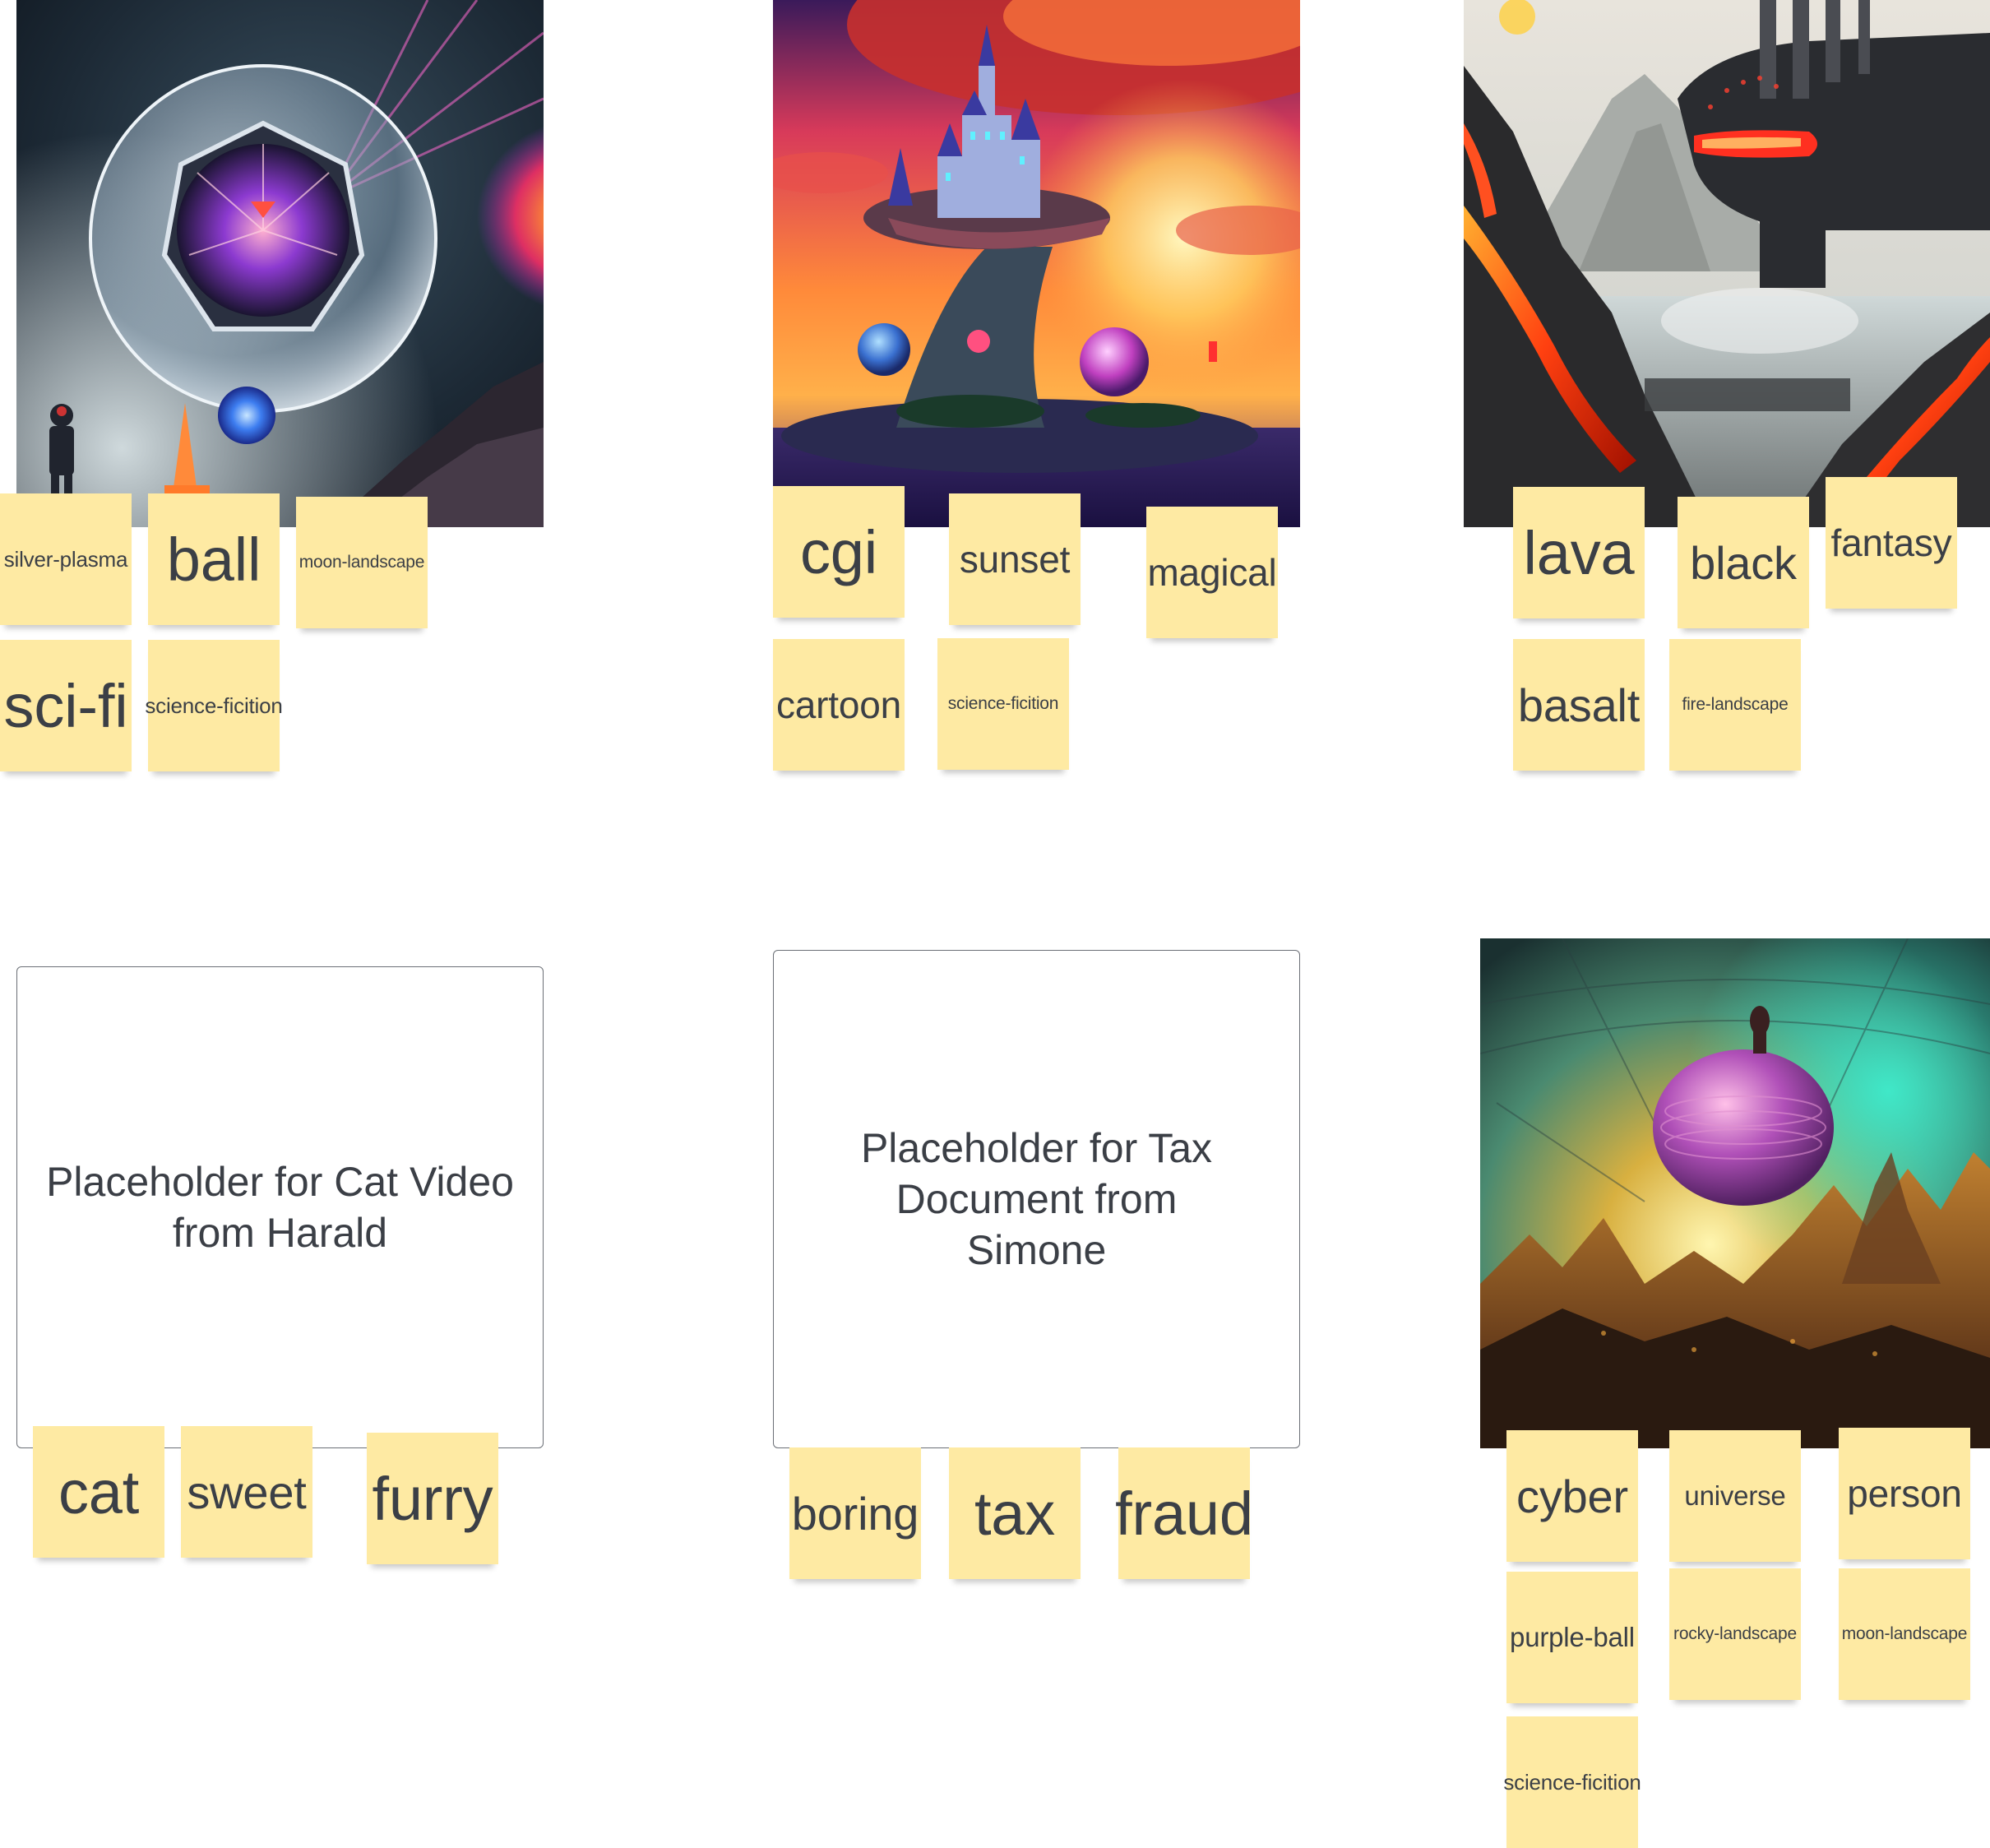 The height and width of the screenshot is (1848, 1990). I want to click on sticky-note: cat, so click(98, 1492).